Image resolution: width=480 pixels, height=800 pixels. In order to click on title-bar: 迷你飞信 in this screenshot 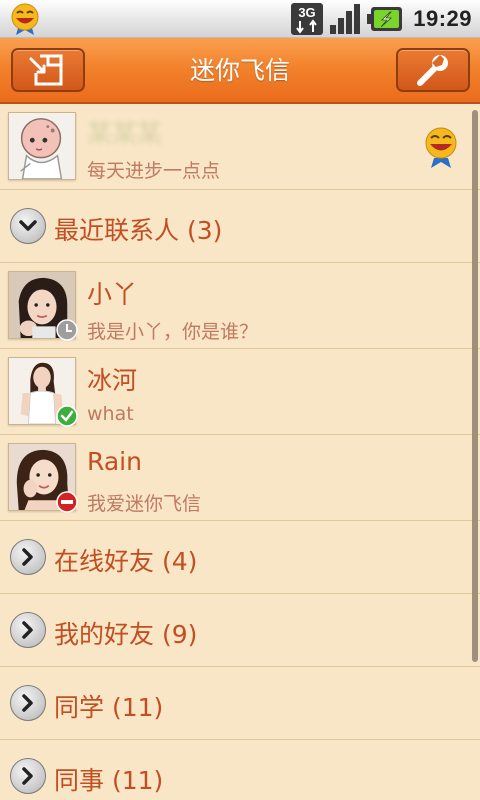, I will do `click(240, 71)`.